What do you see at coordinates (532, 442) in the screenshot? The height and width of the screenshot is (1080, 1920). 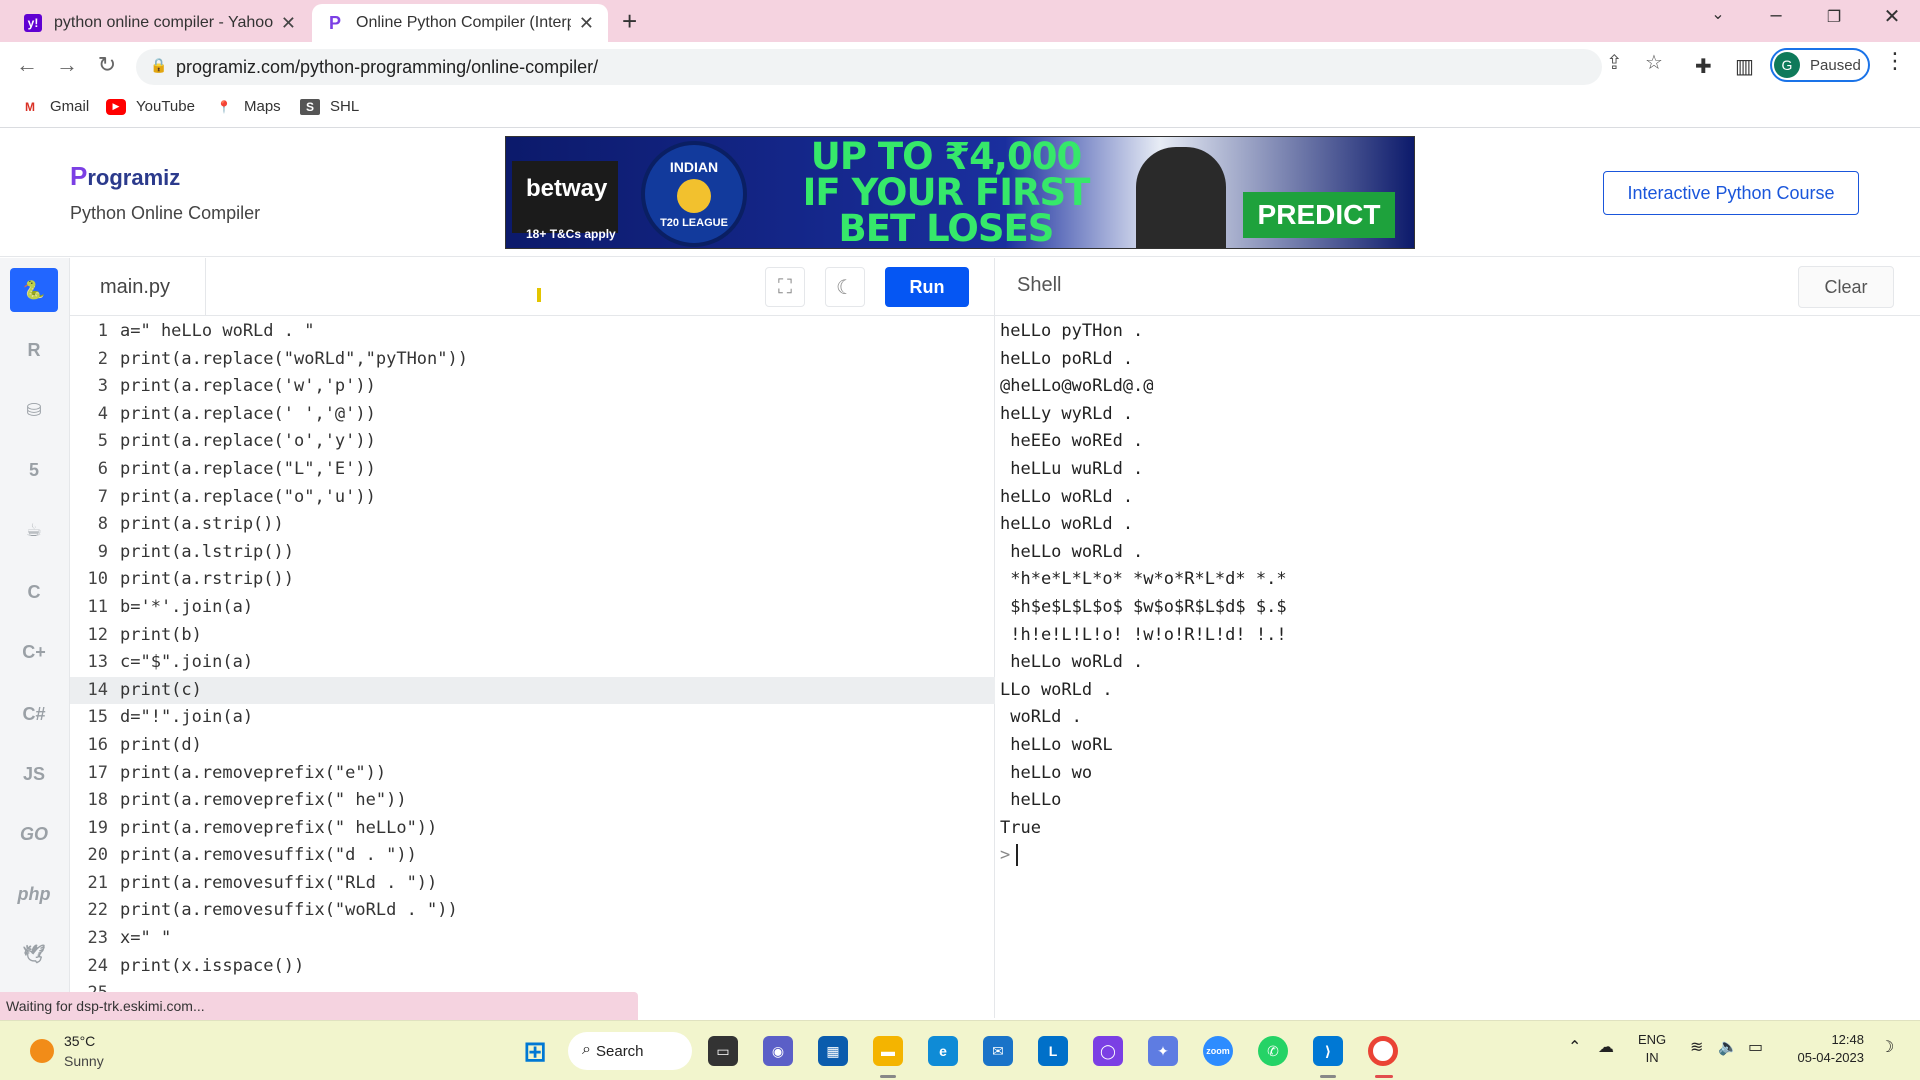 I see `code-line: 5 print(a.replace('o','y'))` at bounding box center [532, 442].